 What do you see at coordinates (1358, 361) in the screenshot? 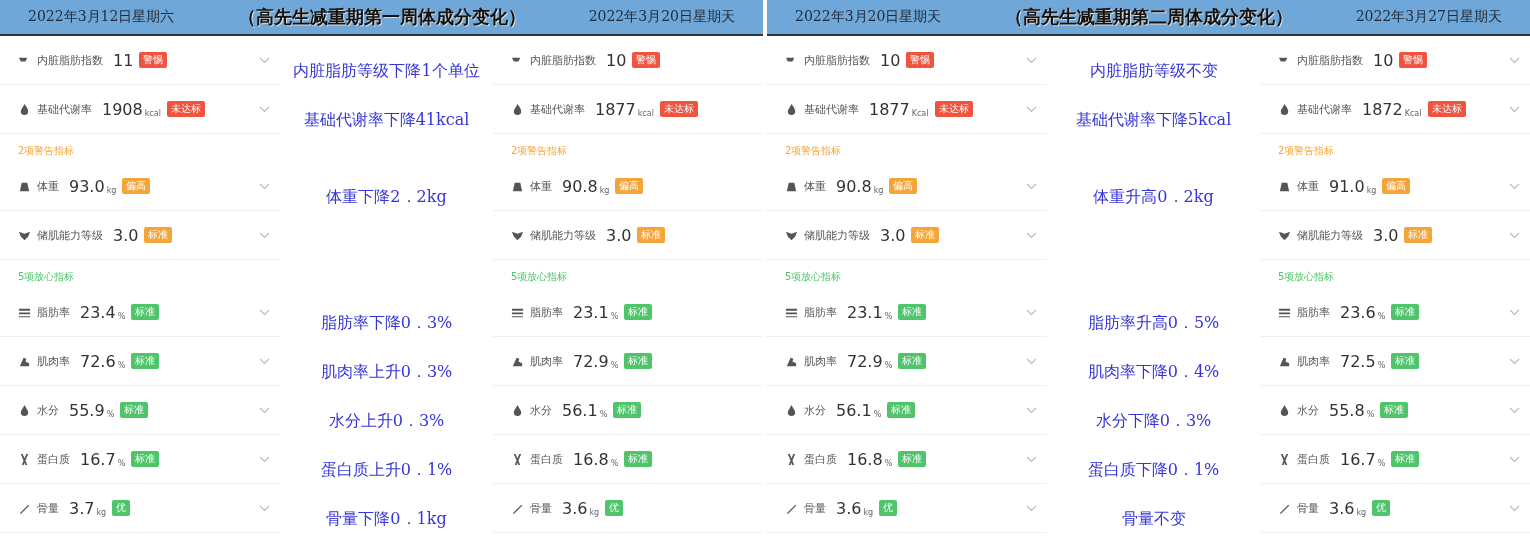
I see `metric-value: 72.5` at bounding box center [1358, 361].